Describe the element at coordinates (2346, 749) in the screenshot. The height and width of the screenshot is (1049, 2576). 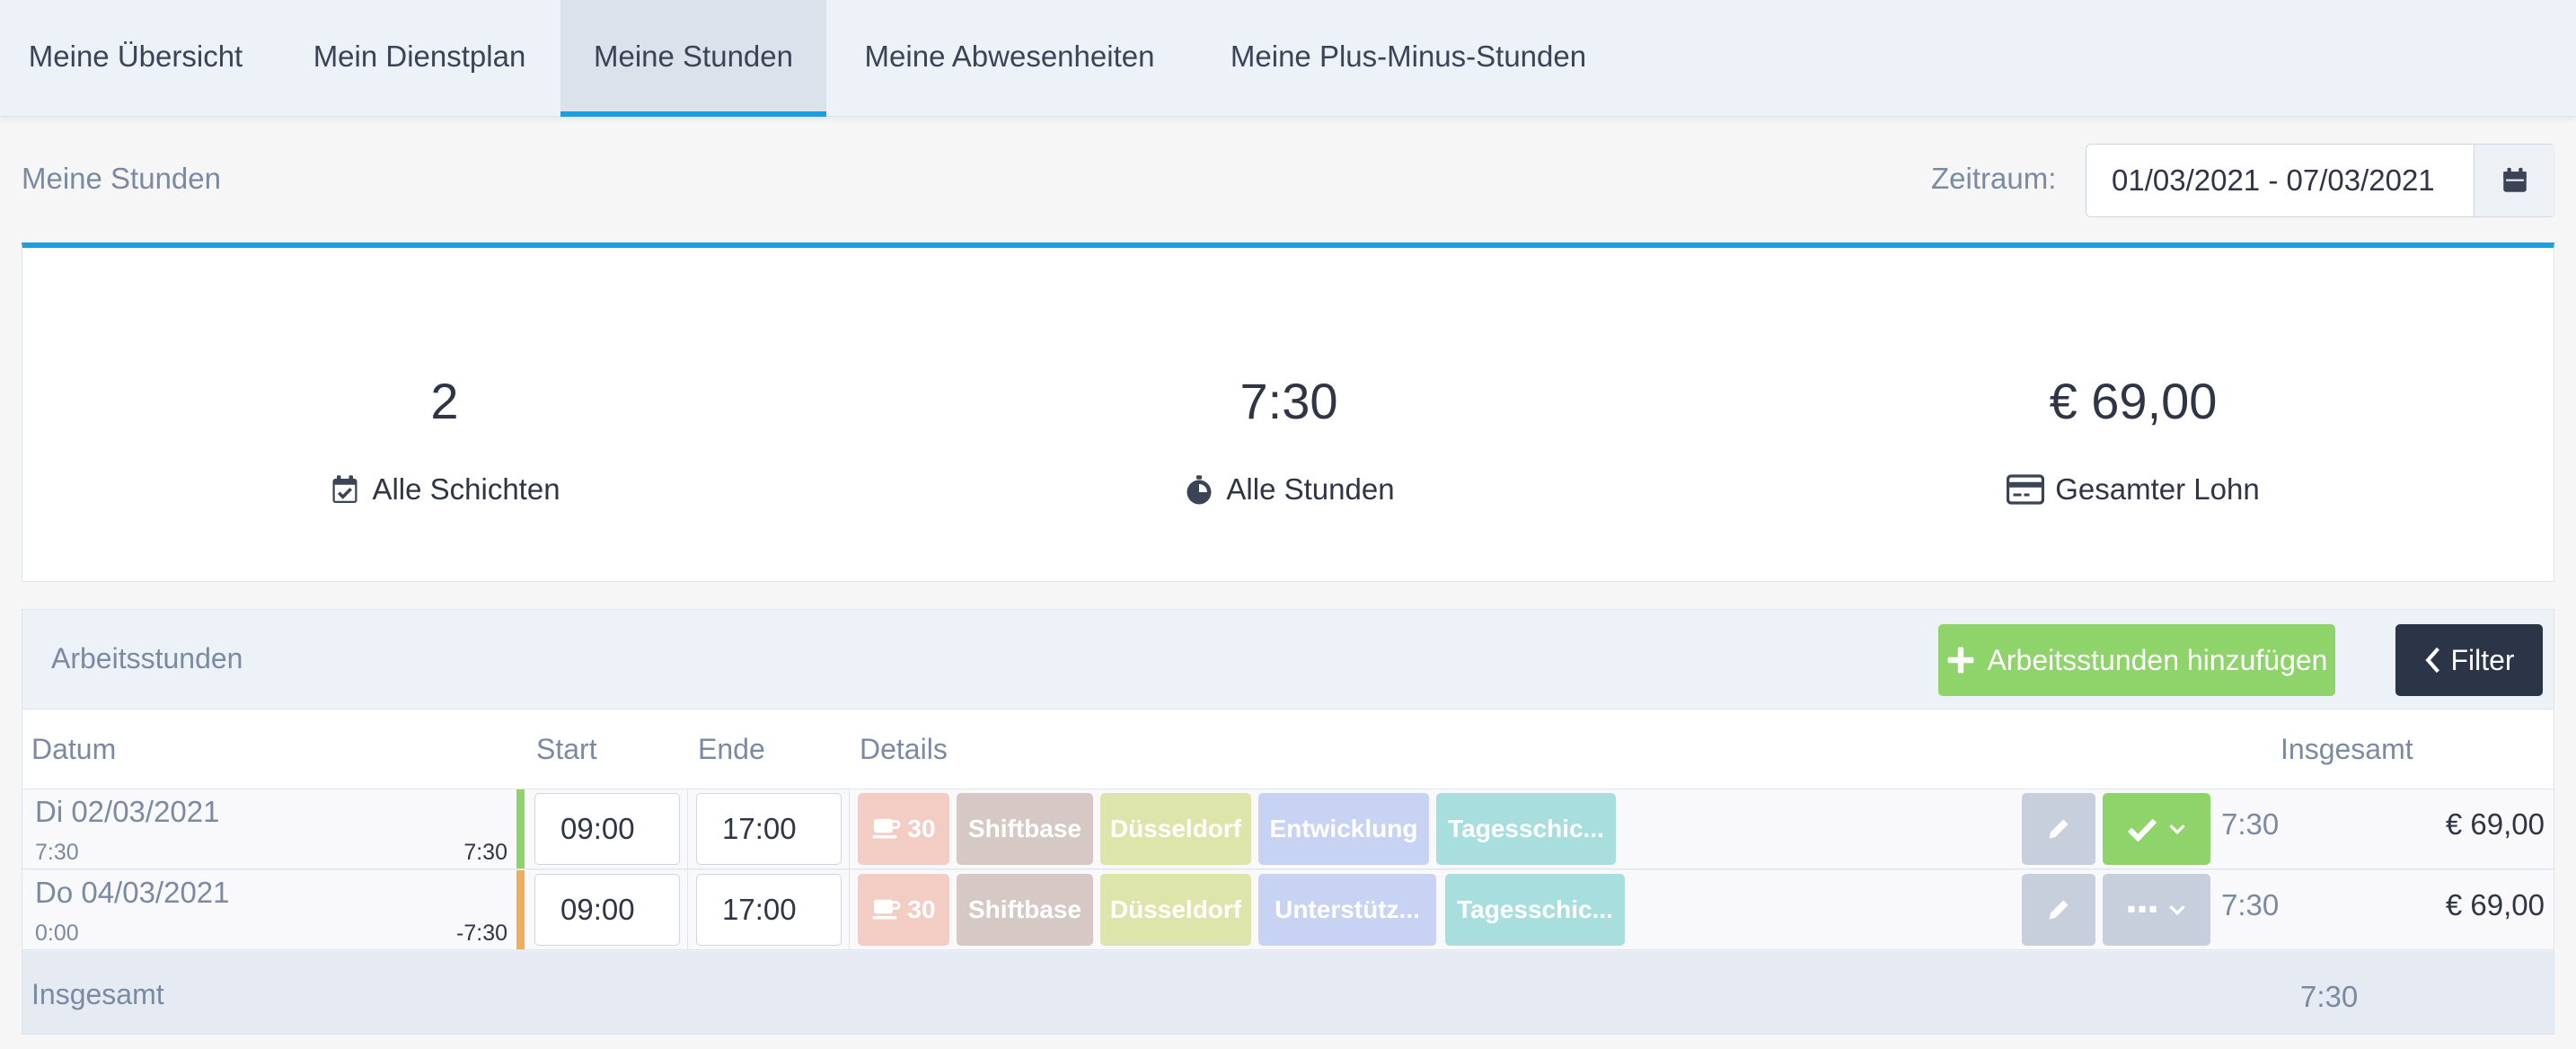
I see `col-total: Insgesamt` at that location.